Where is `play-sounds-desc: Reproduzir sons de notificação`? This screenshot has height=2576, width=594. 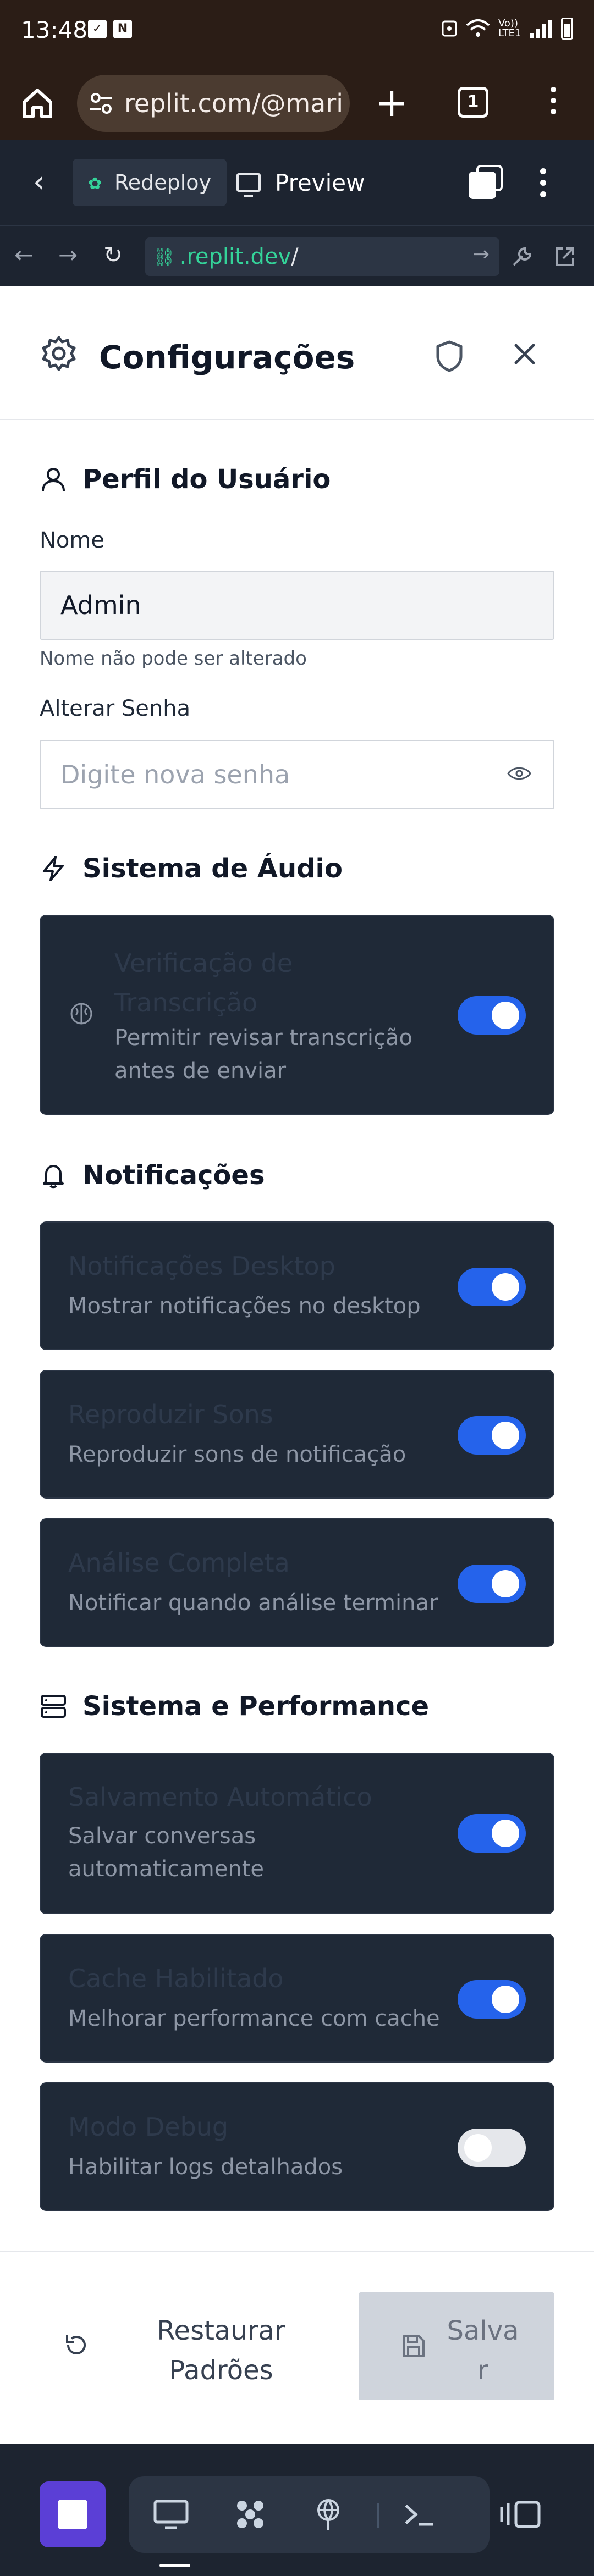 play-sounds-desc: Reproduzir sons de notificação is located at coordinates (237, 1454).